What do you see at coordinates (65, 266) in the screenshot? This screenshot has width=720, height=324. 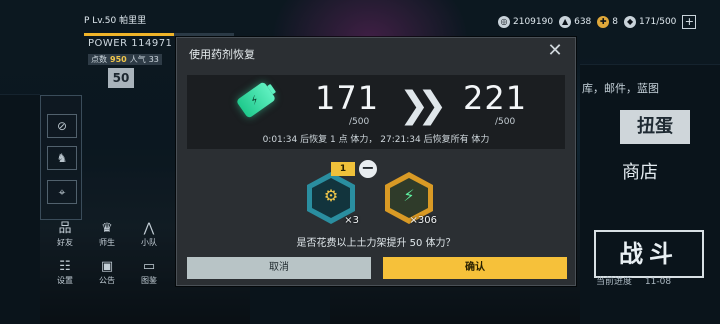 I see `settings-icon: ☷` at bounding box center [65, 266].